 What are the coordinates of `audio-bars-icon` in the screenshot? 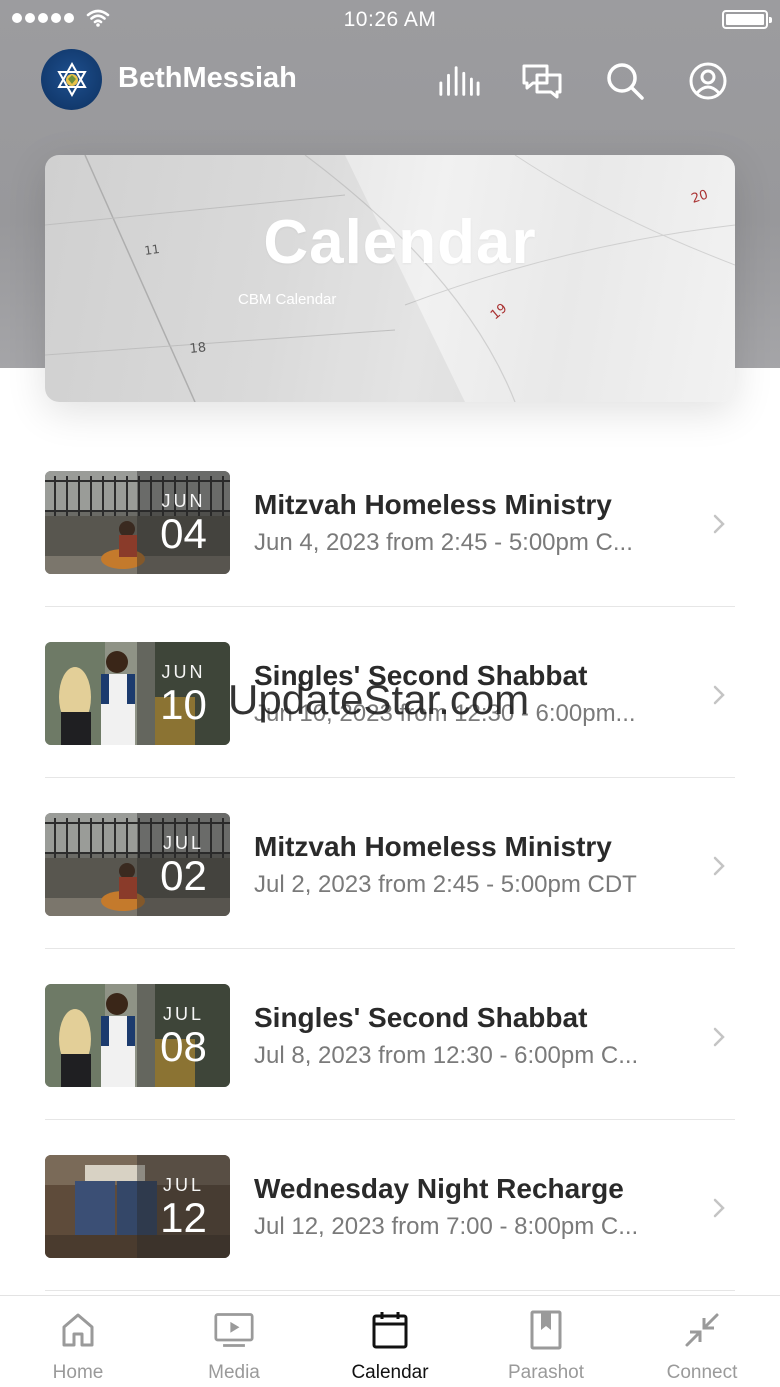 It's located at (459, 81).